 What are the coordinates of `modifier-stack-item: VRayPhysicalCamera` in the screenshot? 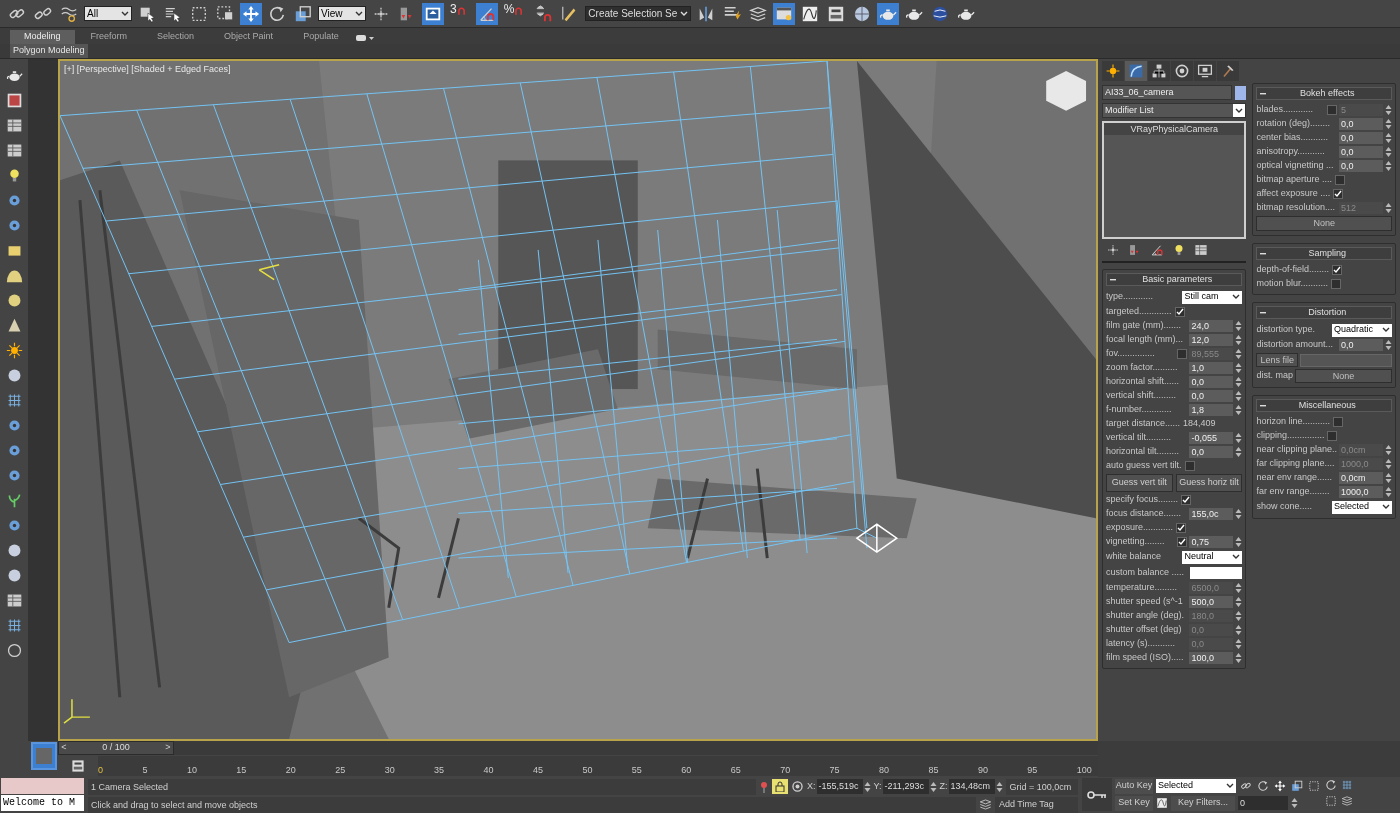 It's located at (1174, 129).